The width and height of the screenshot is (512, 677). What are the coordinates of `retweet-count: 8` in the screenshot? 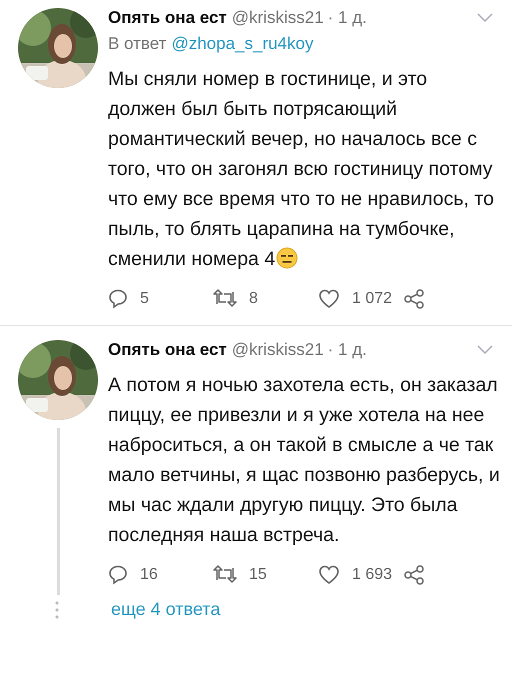 It's located at (253, 299).